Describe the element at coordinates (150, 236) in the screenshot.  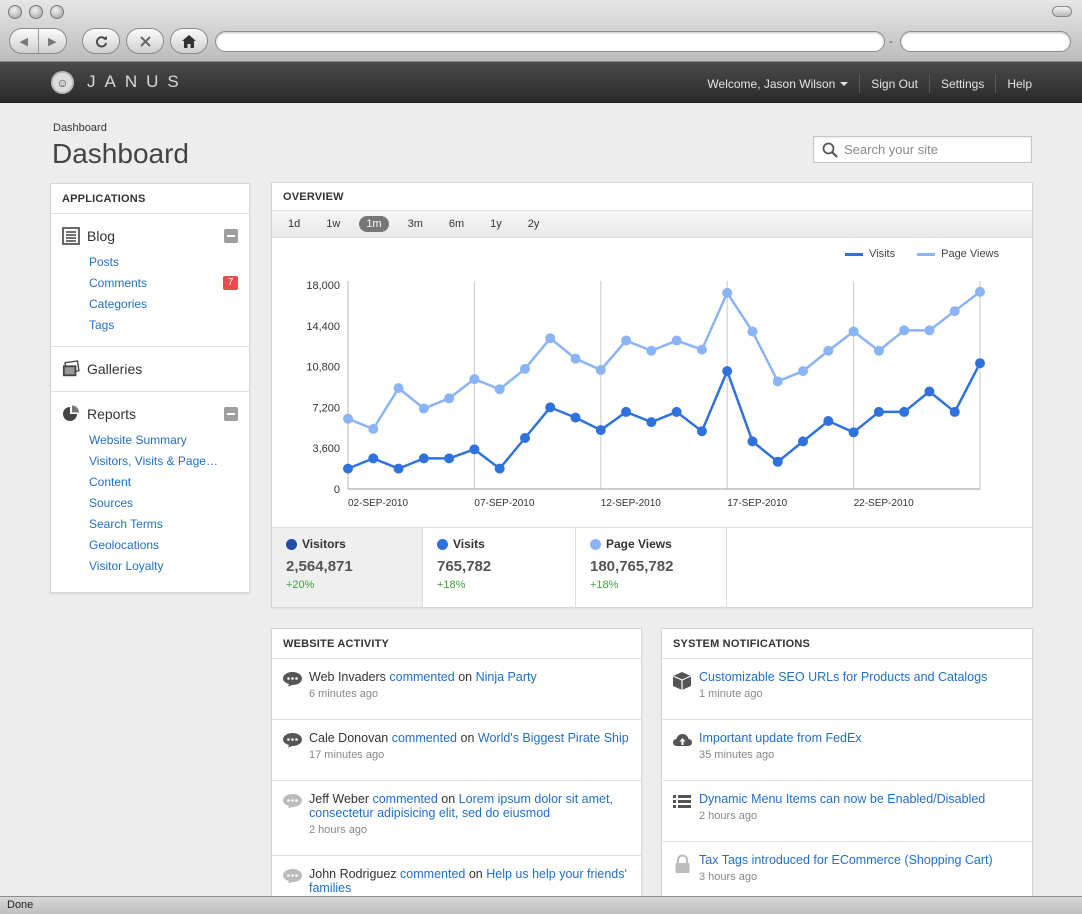
I see `blog-header: Blog` at that location.